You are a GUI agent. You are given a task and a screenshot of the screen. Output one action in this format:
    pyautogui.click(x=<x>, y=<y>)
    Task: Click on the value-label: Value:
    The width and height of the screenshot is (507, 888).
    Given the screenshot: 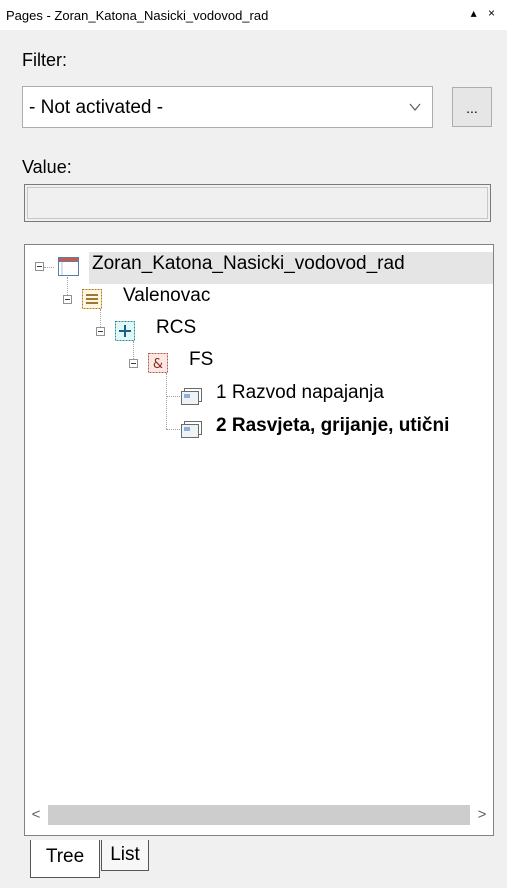 What is the action you would take?
    pyautogui.click(x=47, y=167)
    